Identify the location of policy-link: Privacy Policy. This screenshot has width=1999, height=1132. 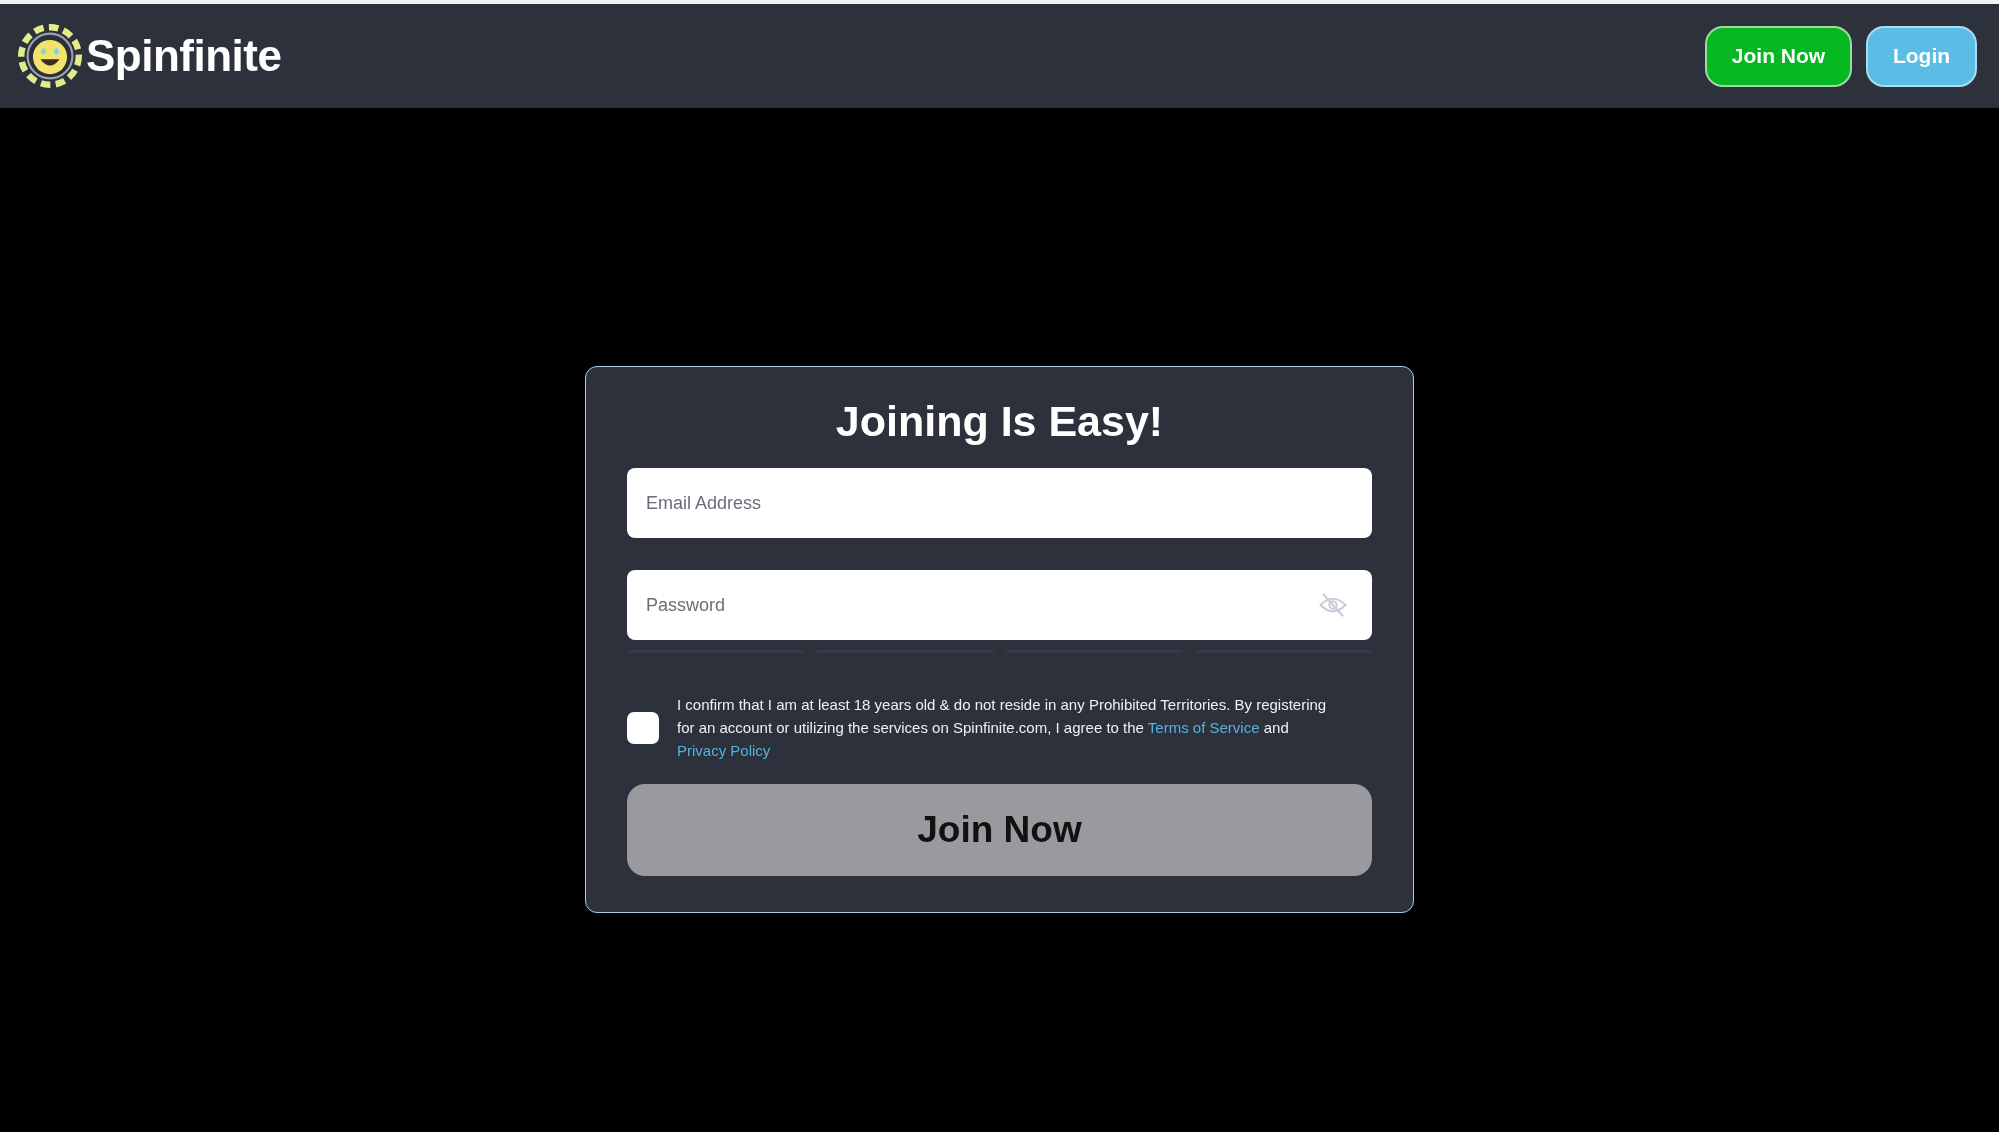
(724, 750).